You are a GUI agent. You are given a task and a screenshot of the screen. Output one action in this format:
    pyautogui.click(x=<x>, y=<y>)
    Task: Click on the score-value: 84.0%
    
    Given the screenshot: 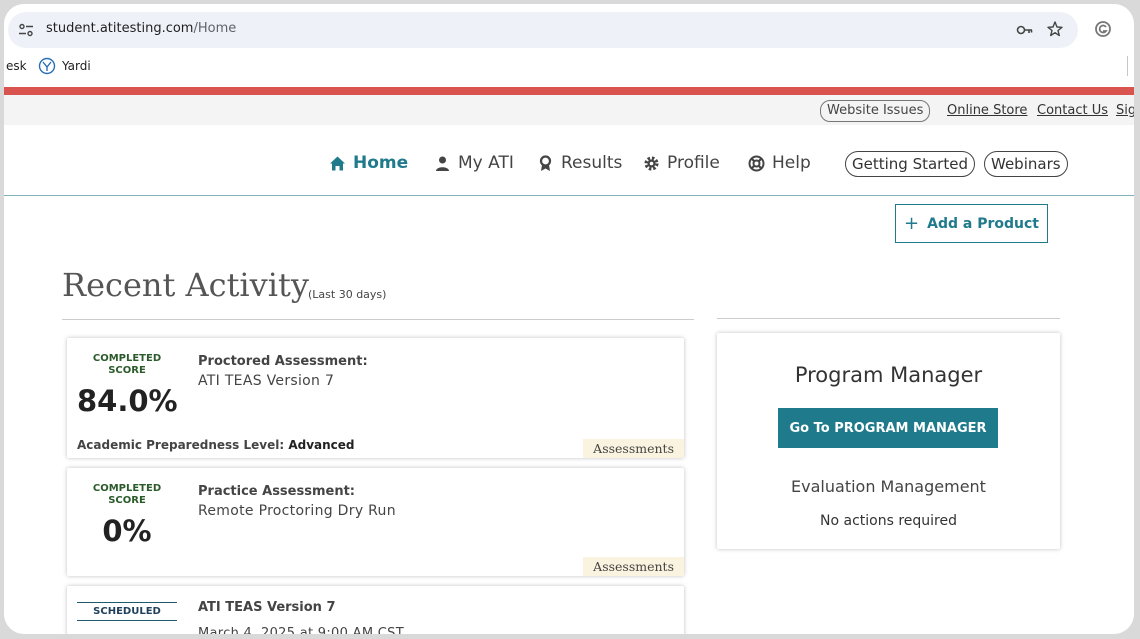 What is the action you would take?
    pyautogui.click(x=127, y=401)
    